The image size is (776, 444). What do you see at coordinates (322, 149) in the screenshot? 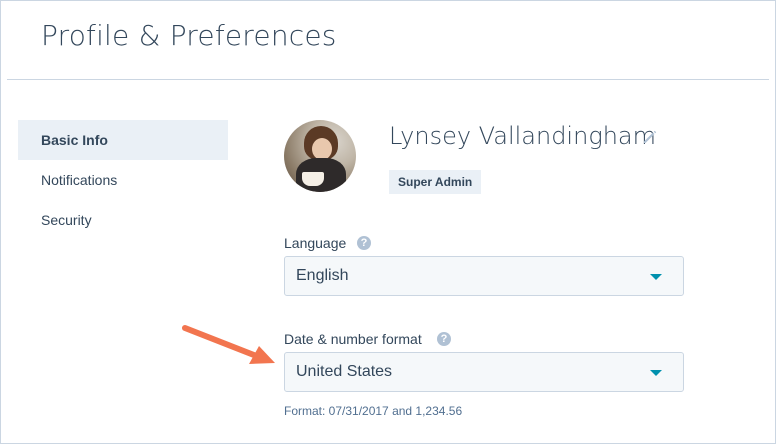
I see `avatar-face` at bounding box center [322, 149].